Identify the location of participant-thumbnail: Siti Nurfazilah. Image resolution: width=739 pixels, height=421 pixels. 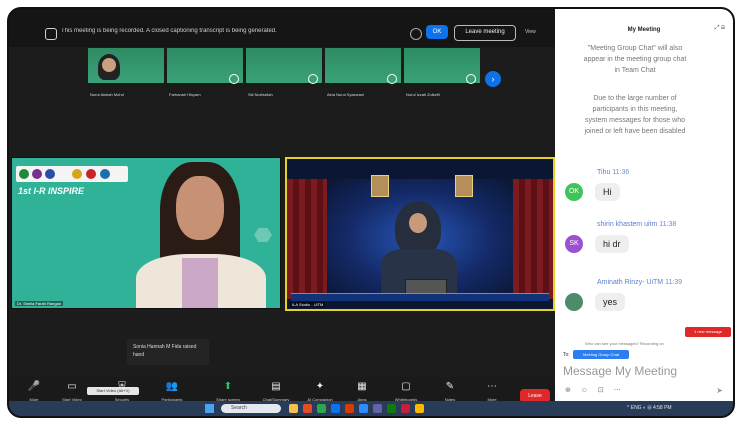
(284, 73).